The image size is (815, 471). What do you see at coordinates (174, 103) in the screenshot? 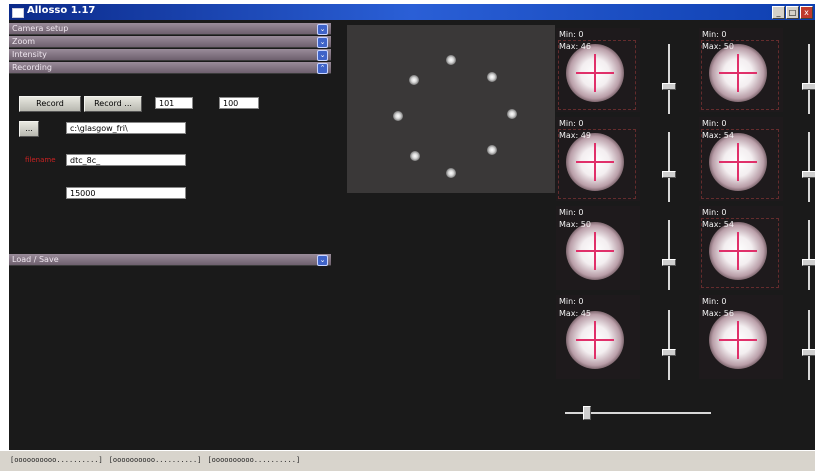
I see `start-frame-input: 101` at bounding box center [174, 103].